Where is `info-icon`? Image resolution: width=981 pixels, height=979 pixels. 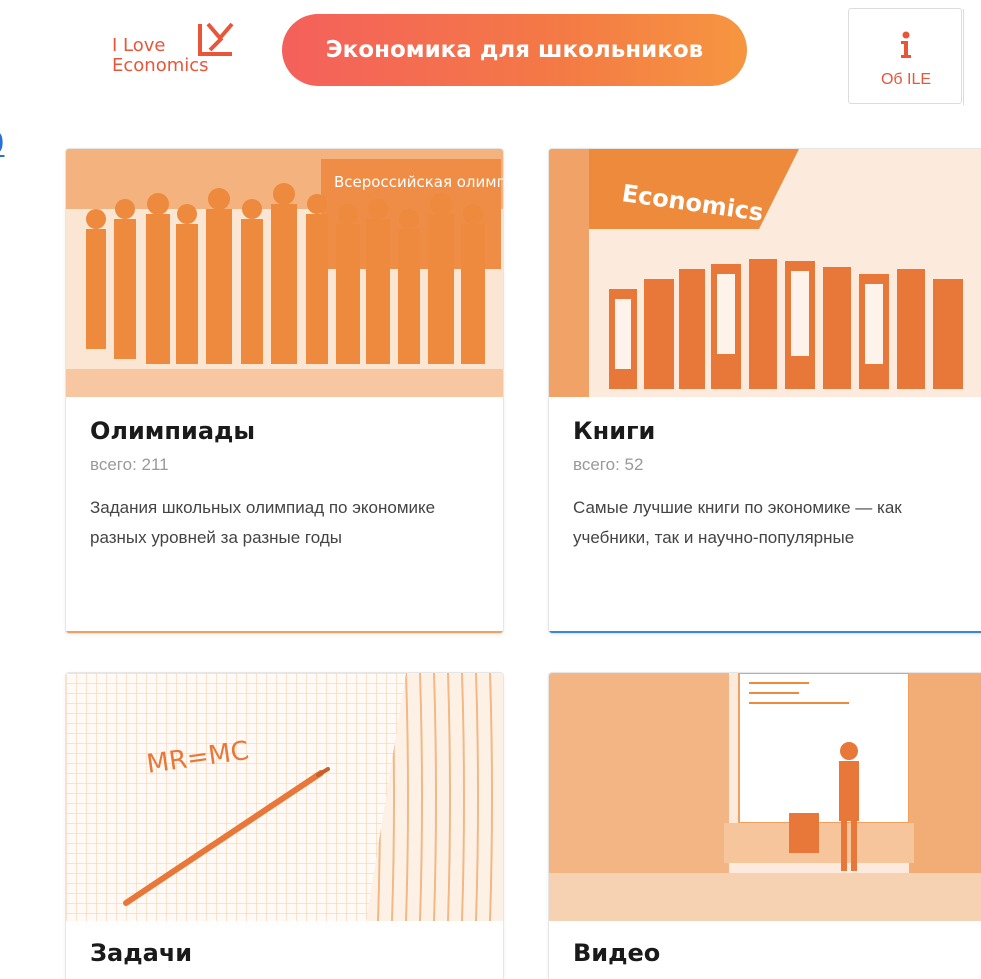
info-icon is located at coordinates (906, 44).